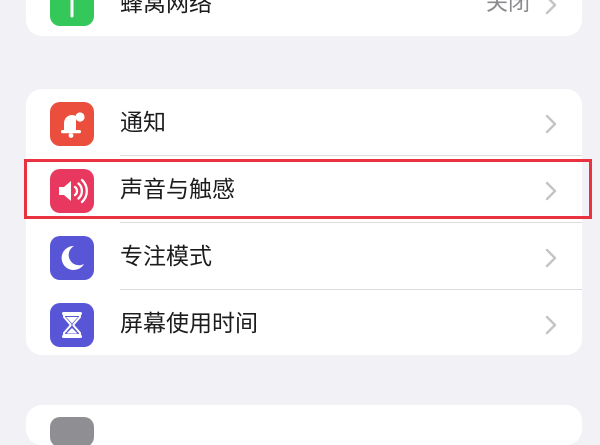 Image resolution: width=600 pixels, height=445 pixels. Describe the element at coordinates (72, 258) in the screenshot. I see `moon-icon` at that location.